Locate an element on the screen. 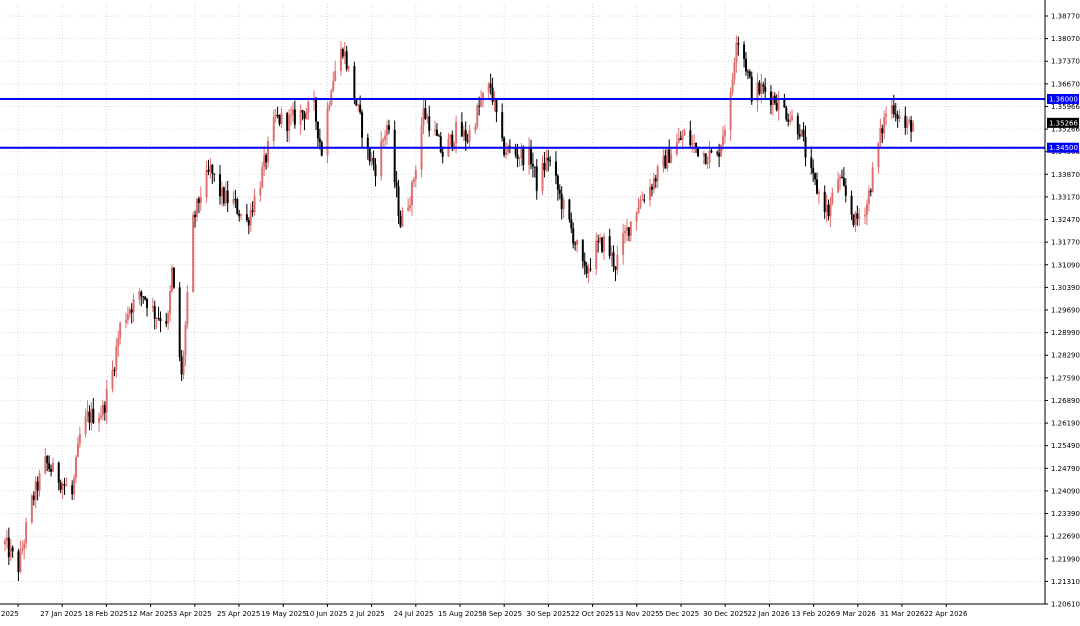  y-tick-label: 1.23390 is located at coordinates (1065, 514).